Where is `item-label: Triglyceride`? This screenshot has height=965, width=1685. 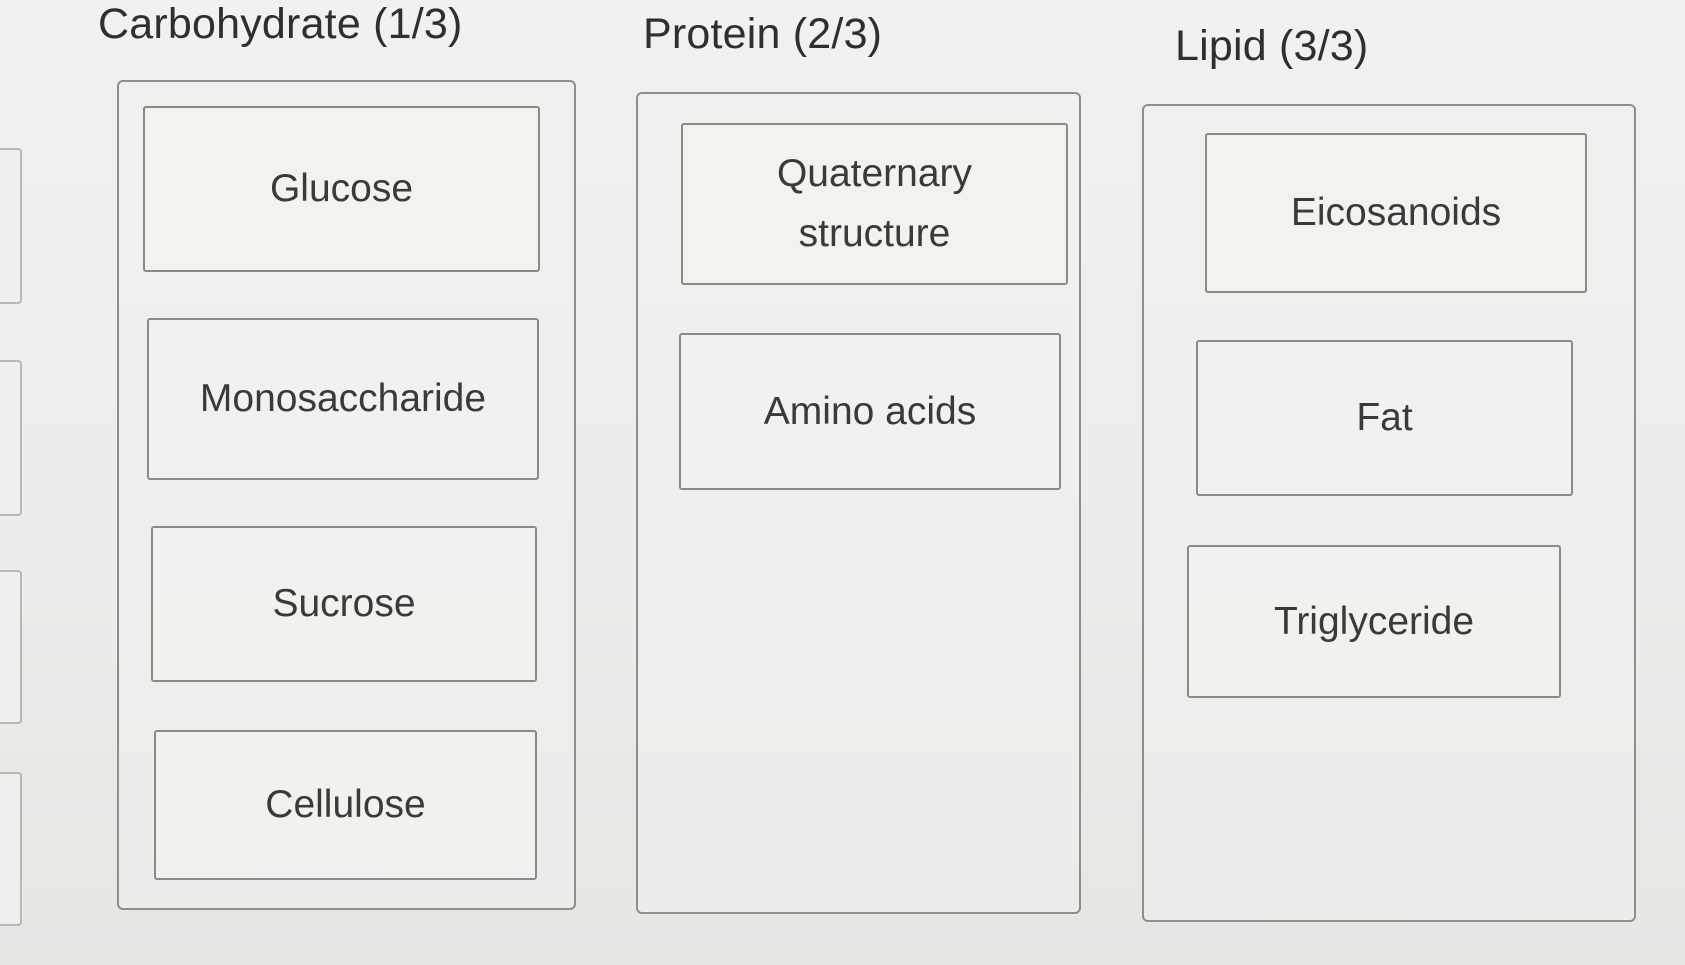
item-label: Triglyceride is located at coordinates (1374, 621).